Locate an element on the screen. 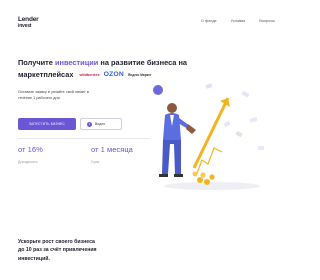 The height and width of the screenshot is (280, 320). businessman-figure is located at coordinates (177, 140).